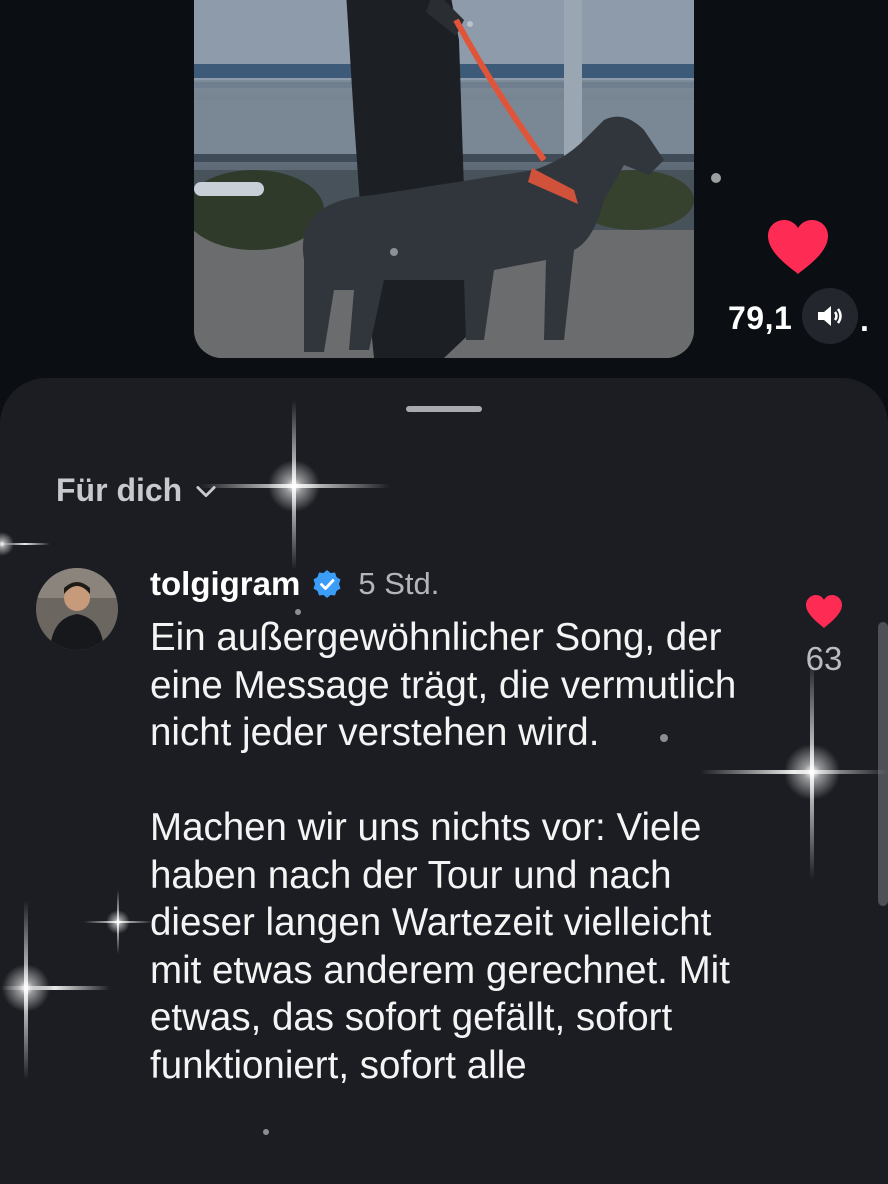 This screenshot has height=1184, width=888. I want to click on comment-filter-dropdown: Für dich, so click(138, 490).